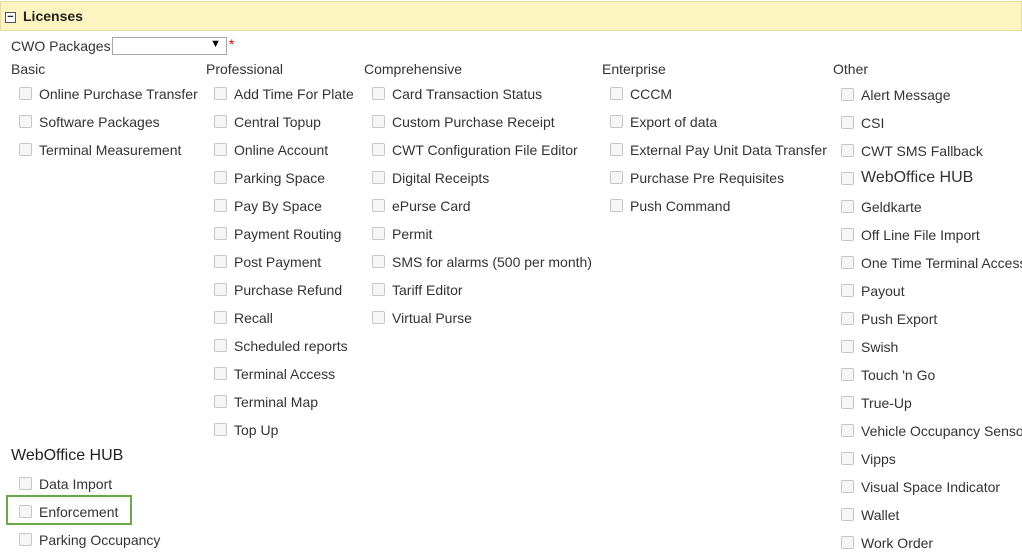 The width and height of the screenshot is (1022, 555). I want to click on license-label: Payout, so click(883, 291).